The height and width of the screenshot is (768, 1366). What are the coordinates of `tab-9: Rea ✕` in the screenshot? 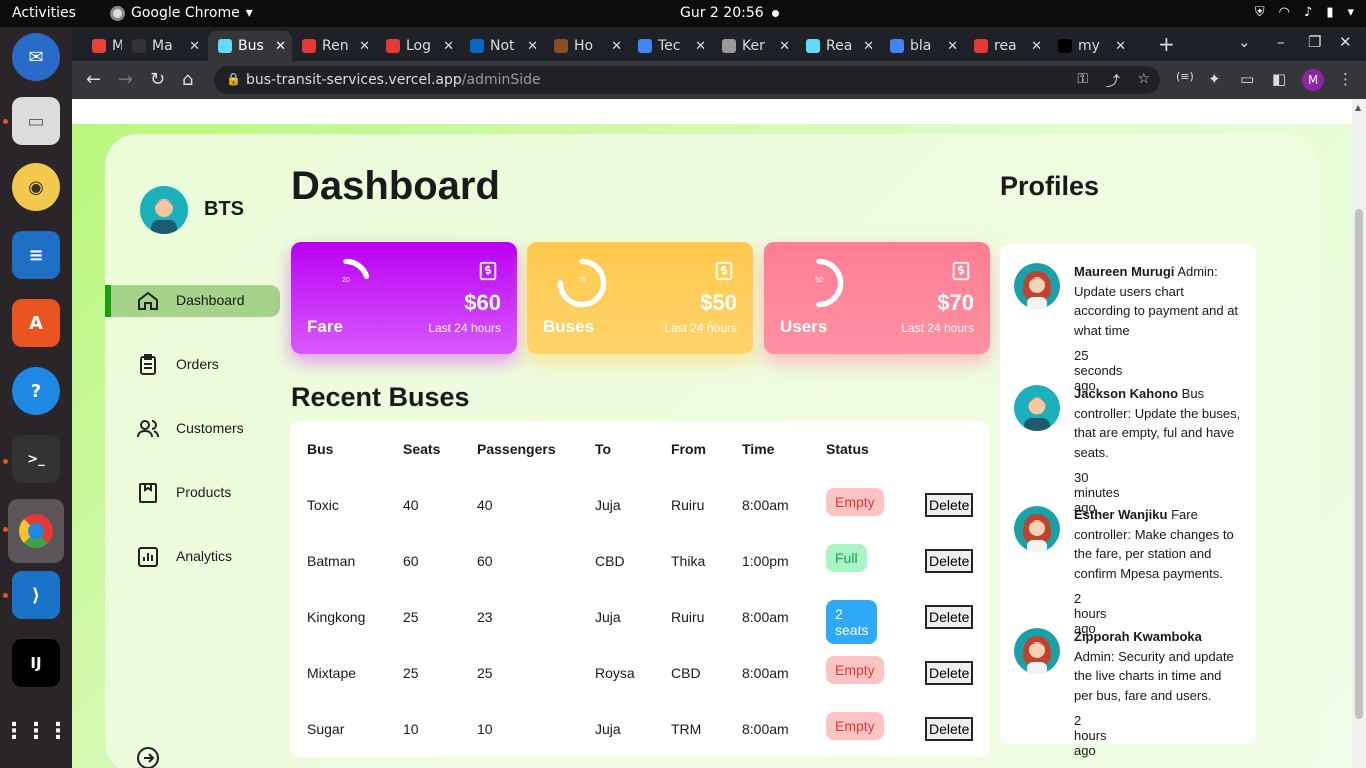 It's located at (838, 46).